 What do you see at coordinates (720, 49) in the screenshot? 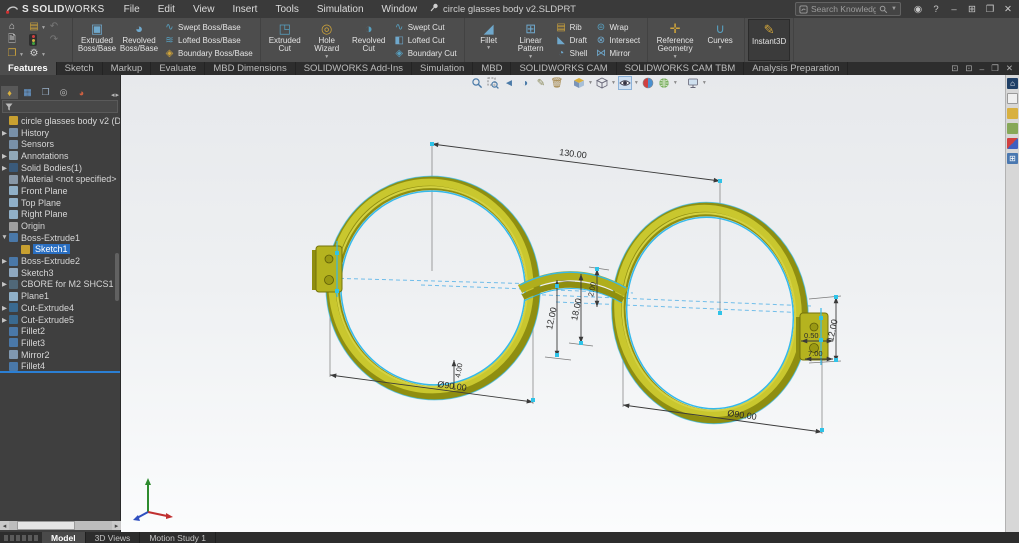
I see `curves-caret-icon: ▼` at bounding box center [720, 49].